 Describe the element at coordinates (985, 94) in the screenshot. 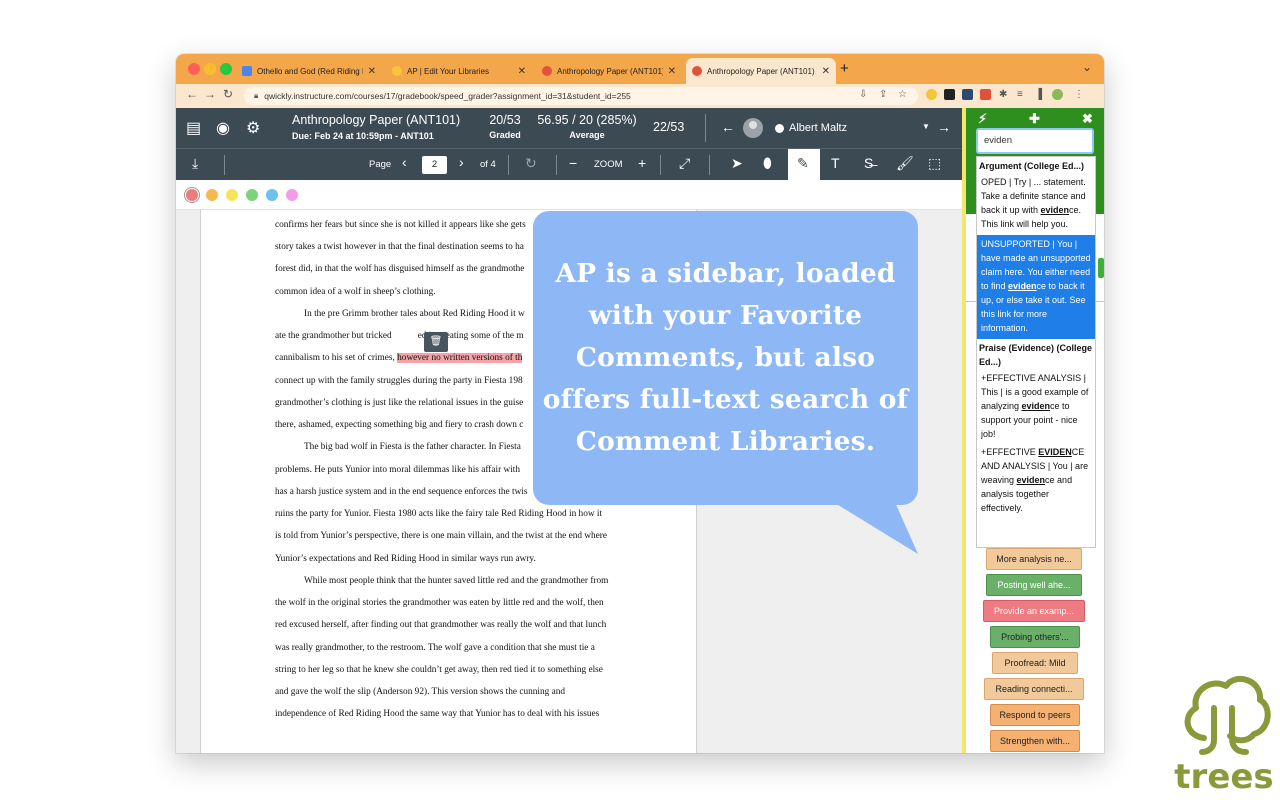

I see `red-extension-icon` at that location.